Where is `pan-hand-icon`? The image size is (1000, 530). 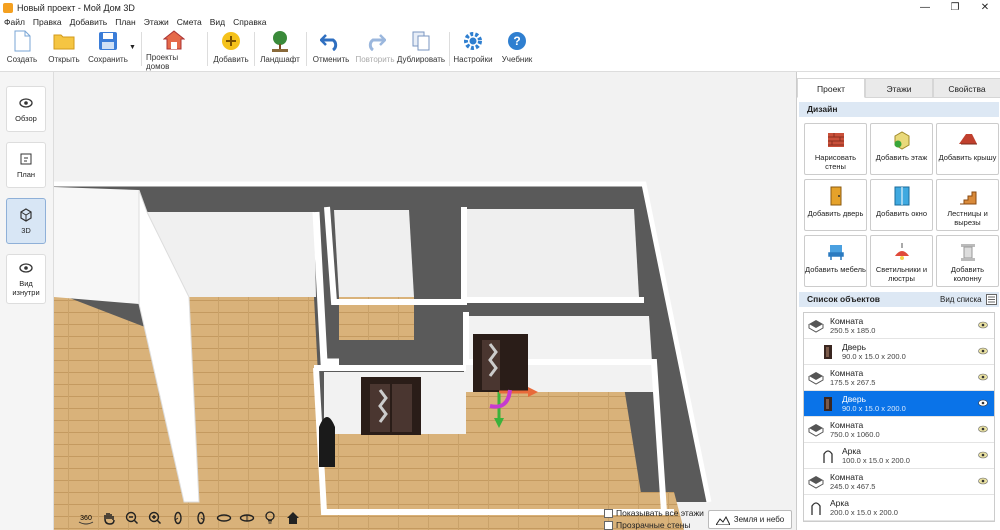
pan-hand-icon is located at coordinates (108, 518).